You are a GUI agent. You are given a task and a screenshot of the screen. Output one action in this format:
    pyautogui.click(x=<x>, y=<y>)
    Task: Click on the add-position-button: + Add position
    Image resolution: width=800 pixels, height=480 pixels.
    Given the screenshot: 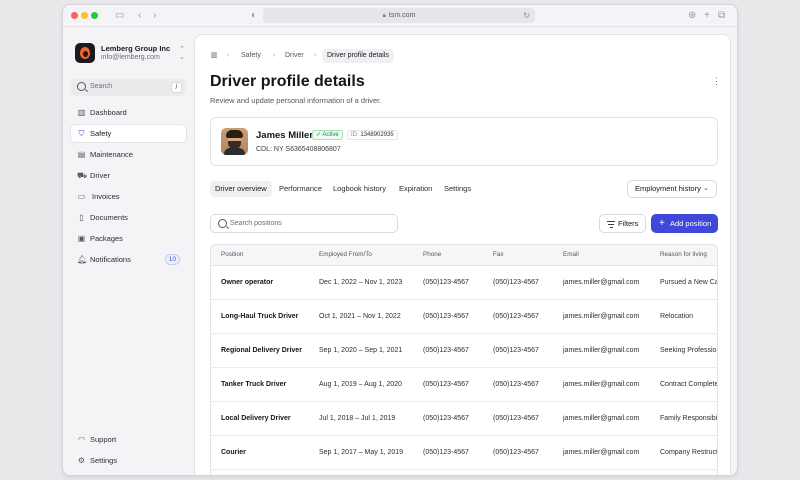 What is the action you would take?
    pyautogui.click(x=684, y=223)
    